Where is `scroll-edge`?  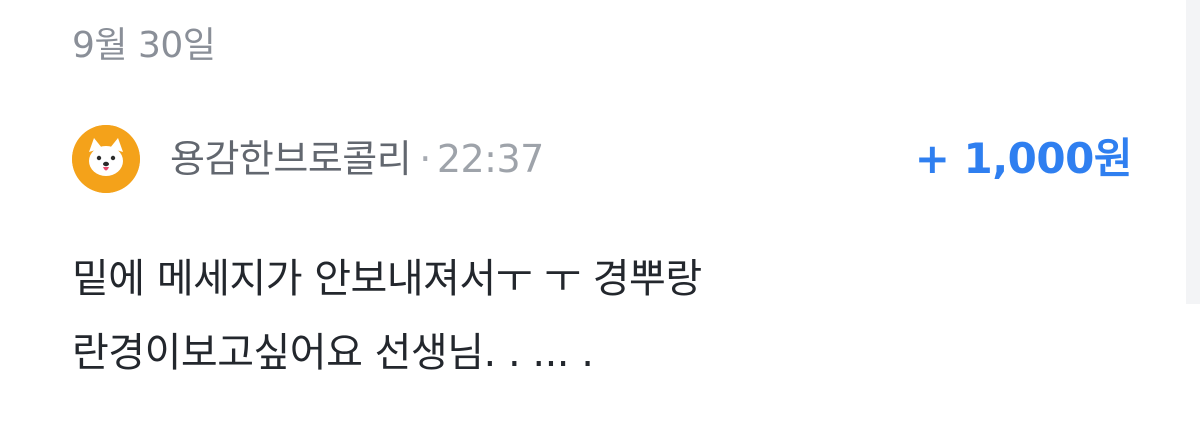
scroll-edge is located at coordinates (1193, 152).